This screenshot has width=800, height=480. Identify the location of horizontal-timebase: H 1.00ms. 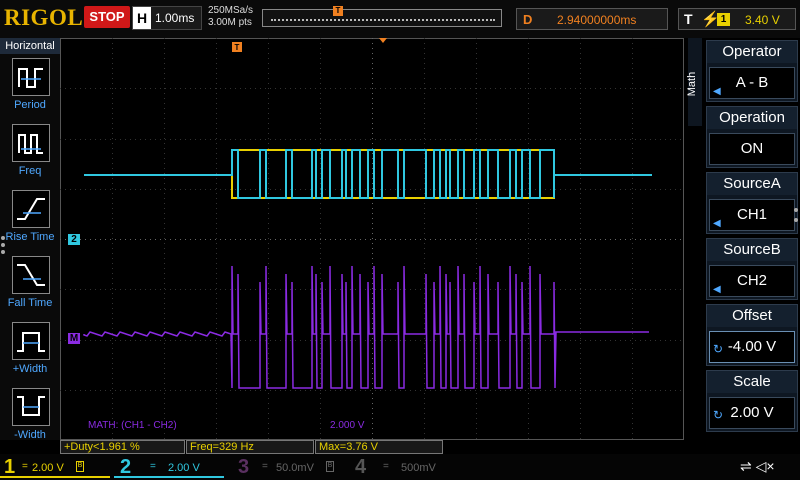
(167, 18).